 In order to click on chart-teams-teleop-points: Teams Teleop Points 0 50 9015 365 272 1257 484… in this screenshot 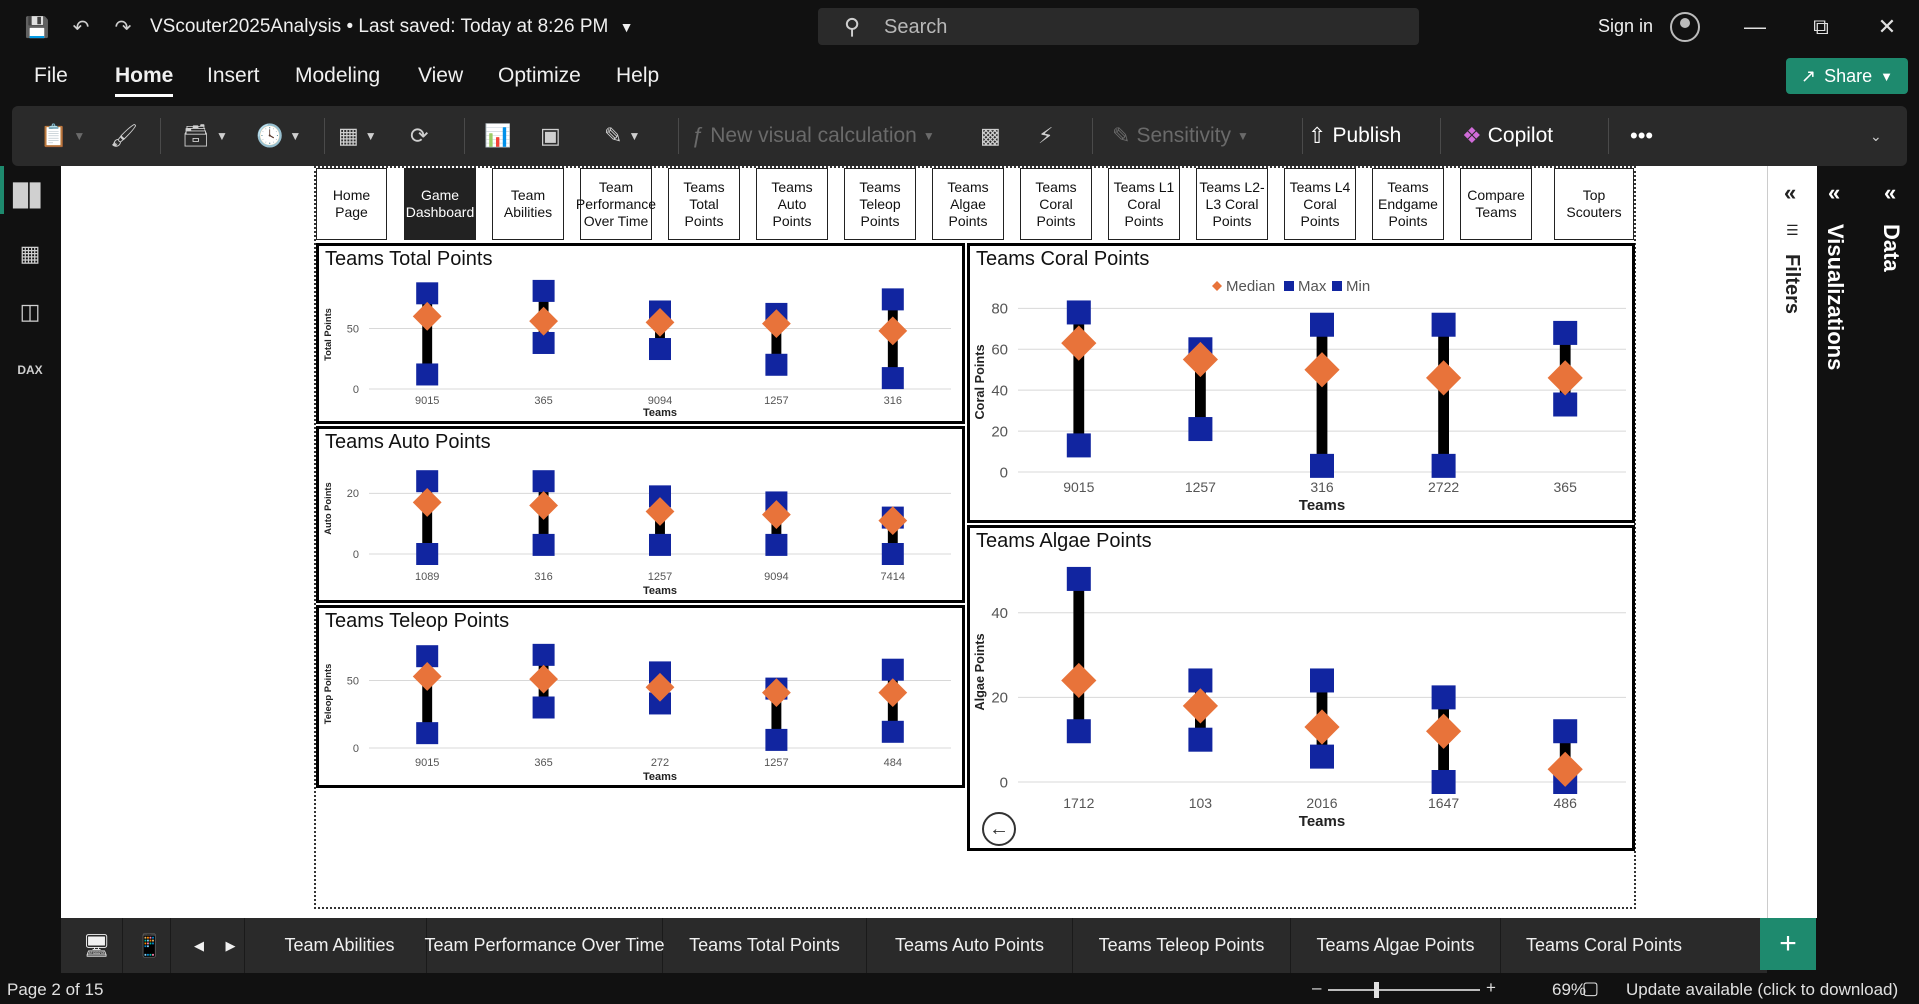, I will do `click(640, 696)`.